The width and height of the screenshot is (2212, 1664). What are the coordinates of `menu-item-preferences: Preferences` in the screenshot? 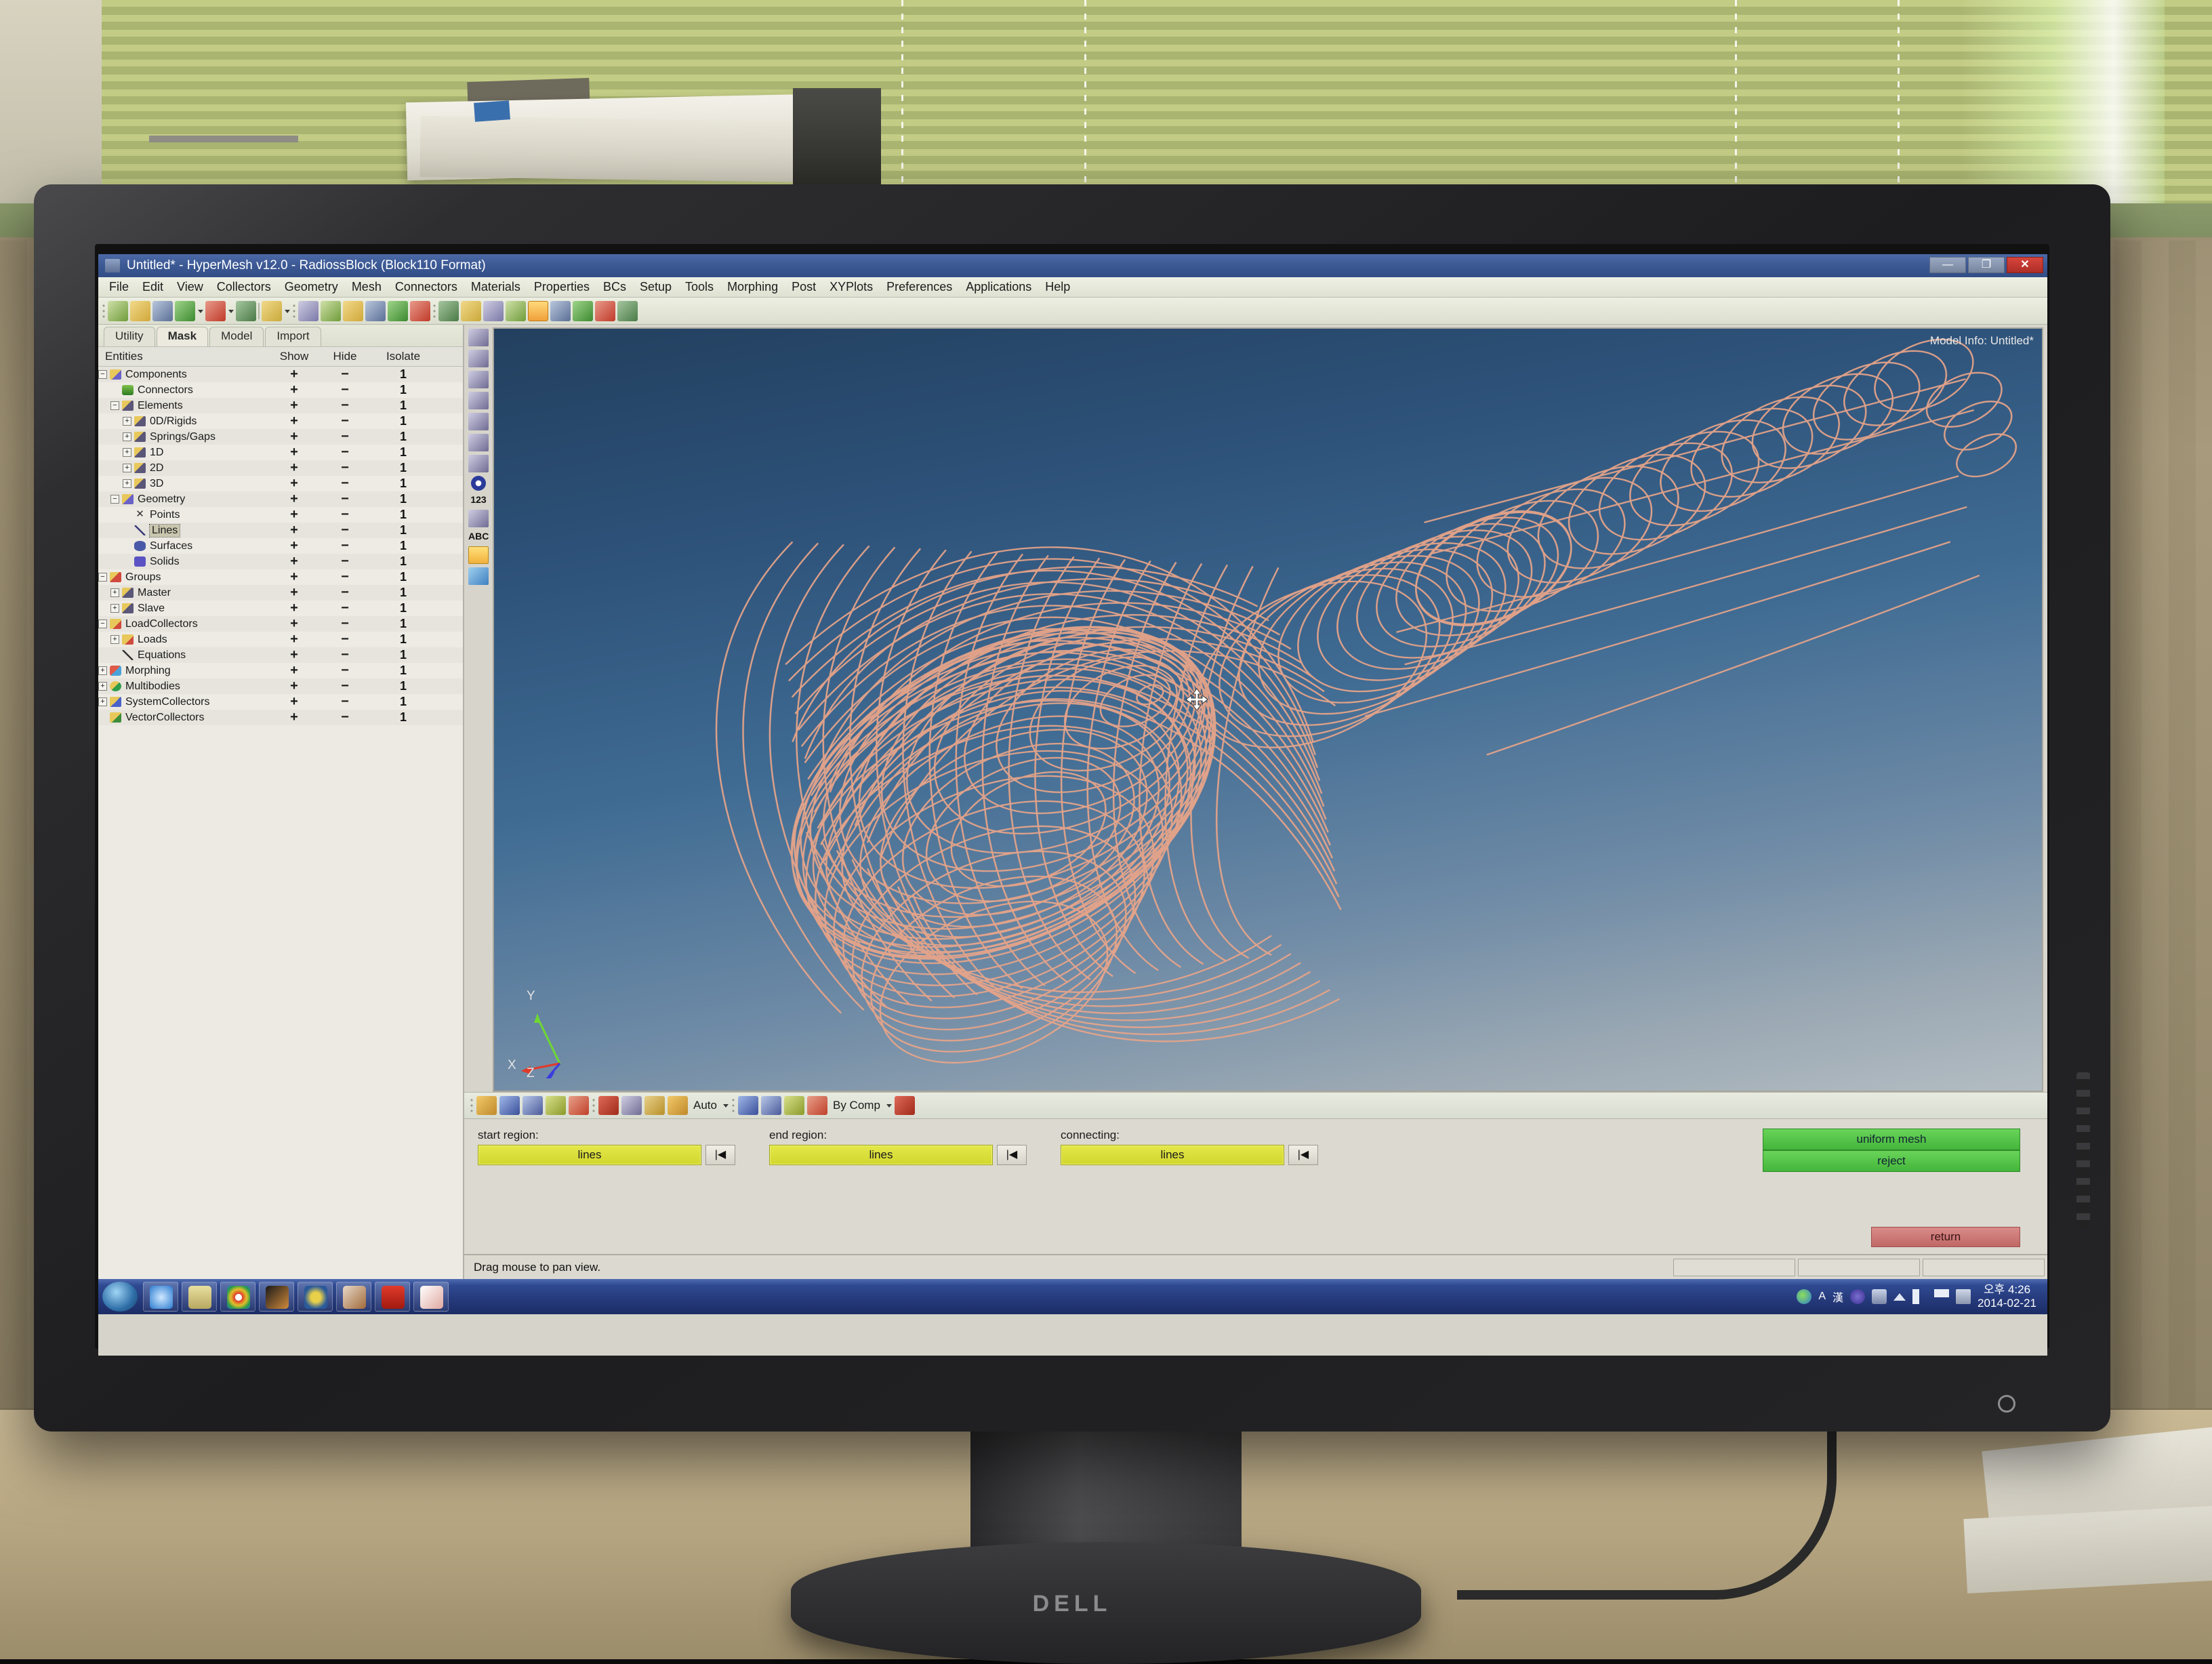 It's located at (919, 287).